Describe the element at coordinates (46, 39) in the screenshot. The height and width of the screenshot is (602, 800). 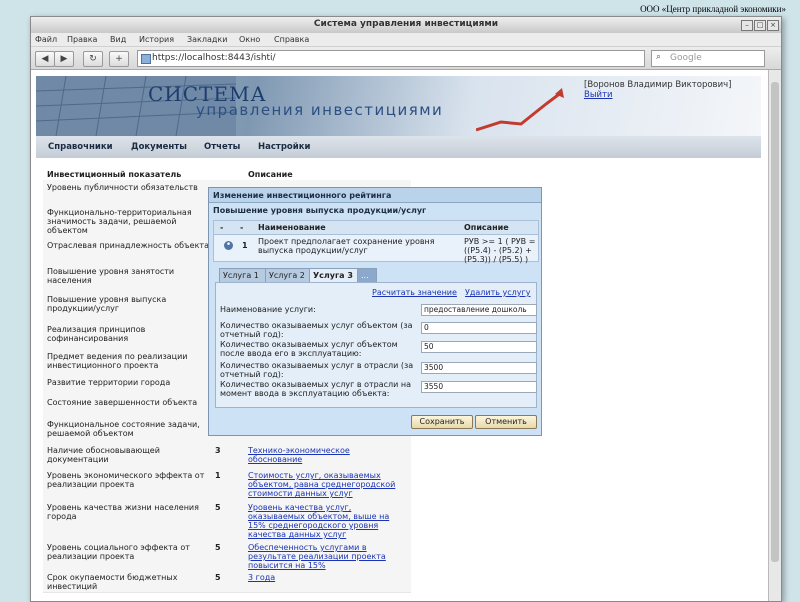
I see `menu-file: Файл` at that location.